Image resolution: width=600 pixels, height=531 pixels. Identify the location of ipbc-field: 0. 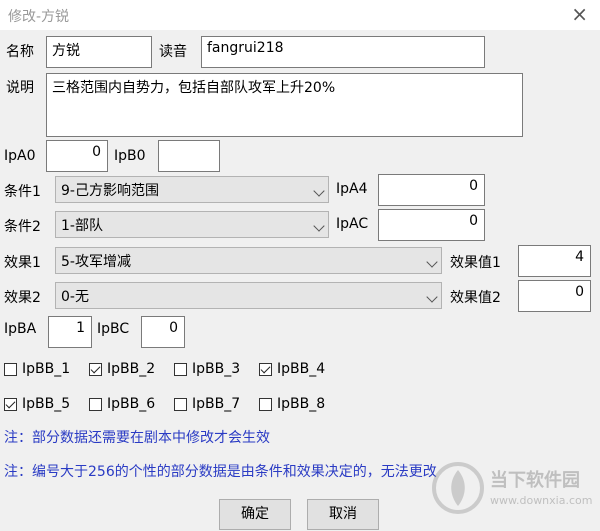
(163, 332).